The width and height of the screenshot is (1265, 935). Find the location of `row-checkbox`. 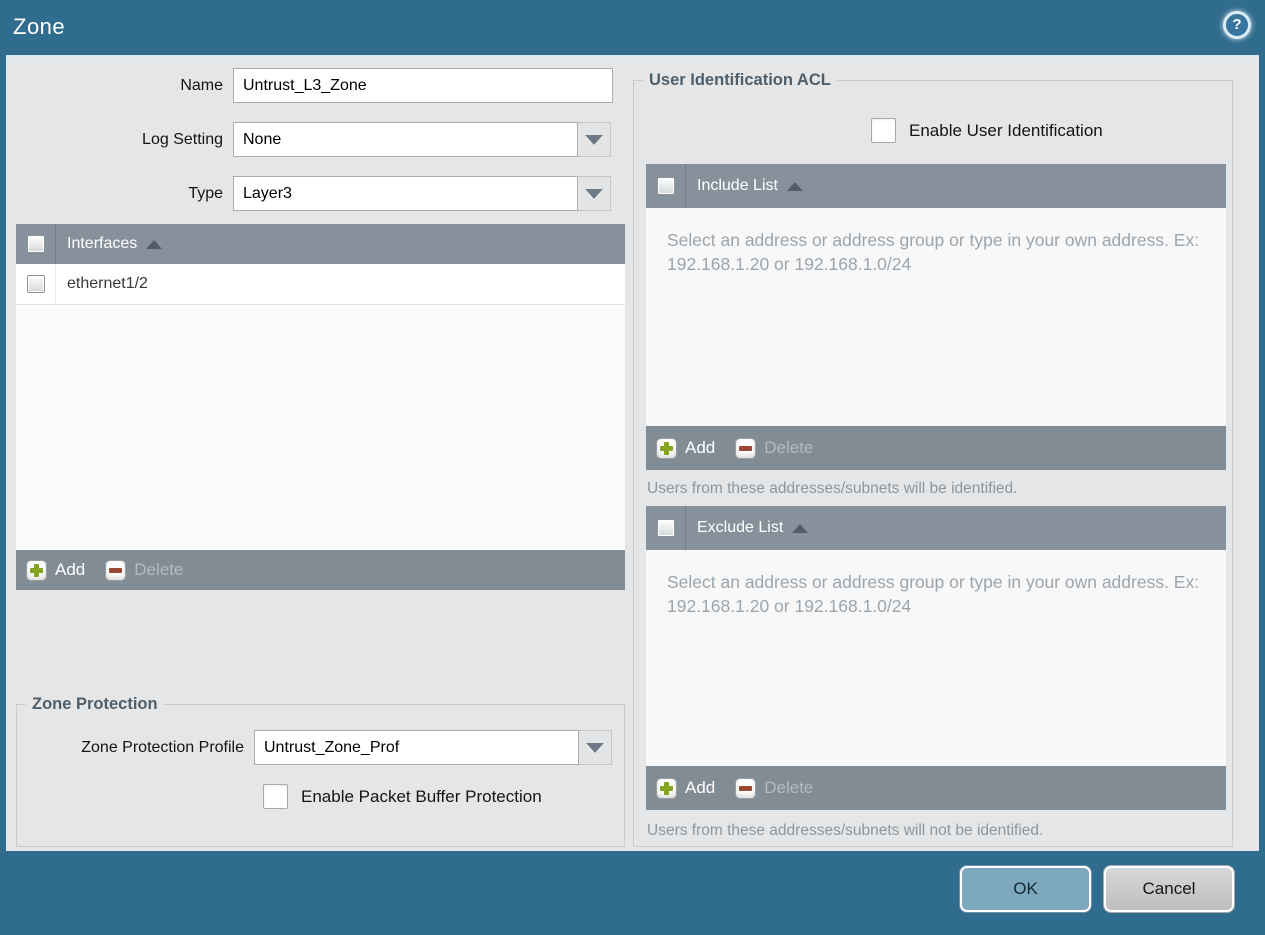

row-checkbox is located at coordinates (35, 284).